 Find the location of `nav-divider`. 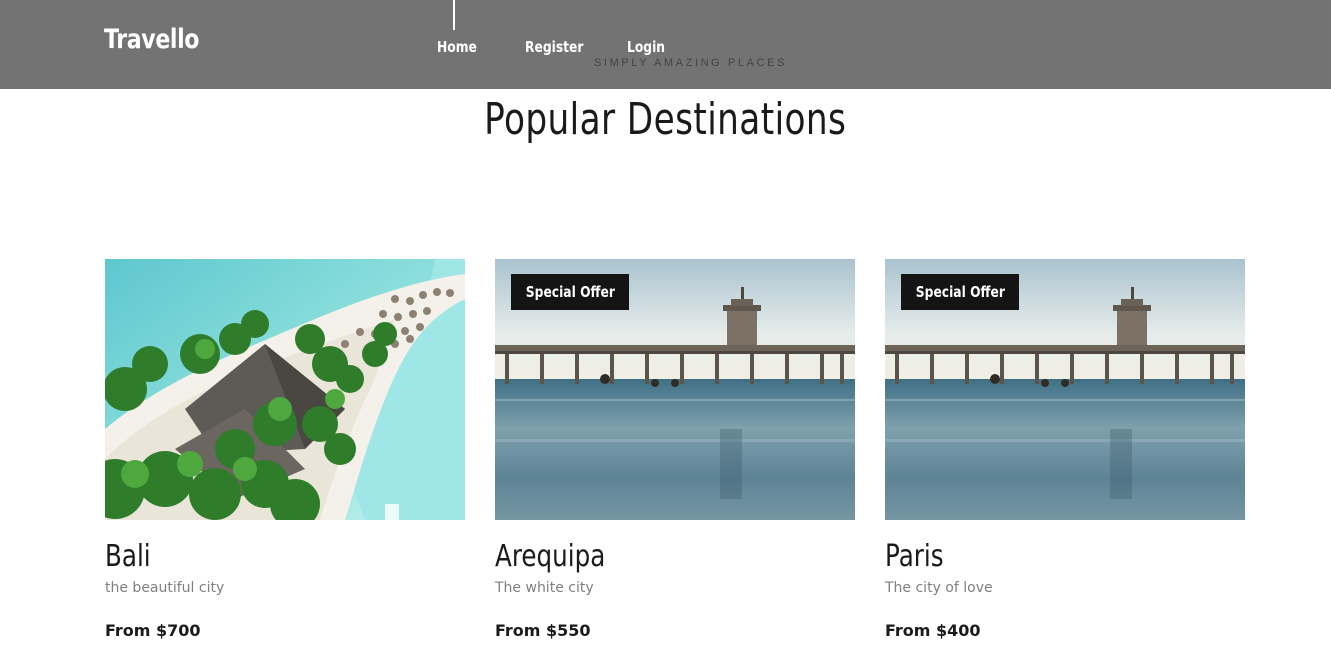

nav-divider is located at coordinates (454, 15).